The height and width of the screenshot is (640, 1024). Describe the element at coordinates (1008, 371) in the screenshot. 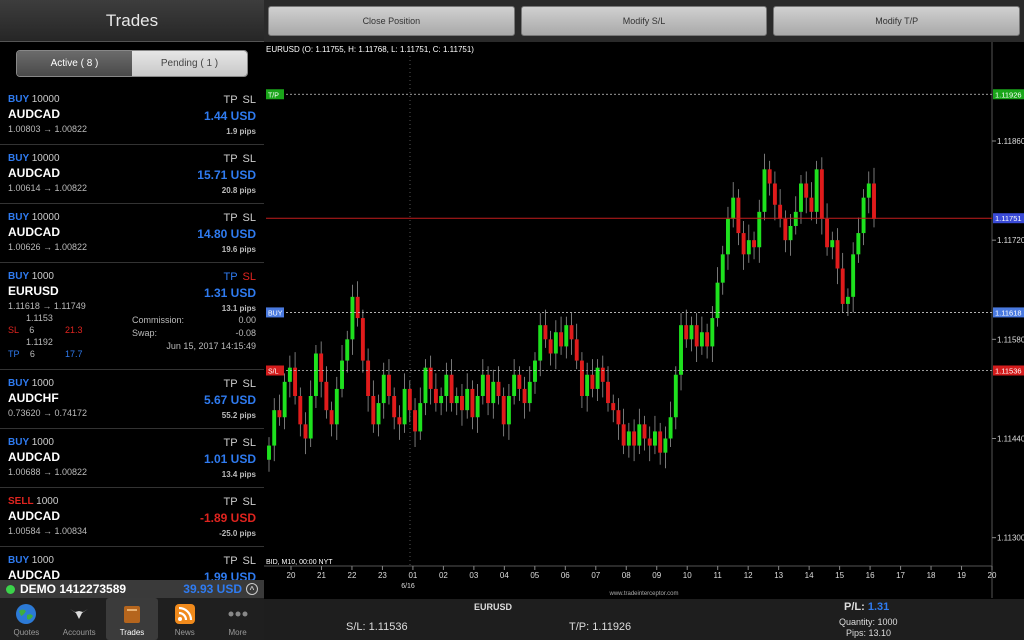

I see `sl-price-label: 1.11536` at that location.